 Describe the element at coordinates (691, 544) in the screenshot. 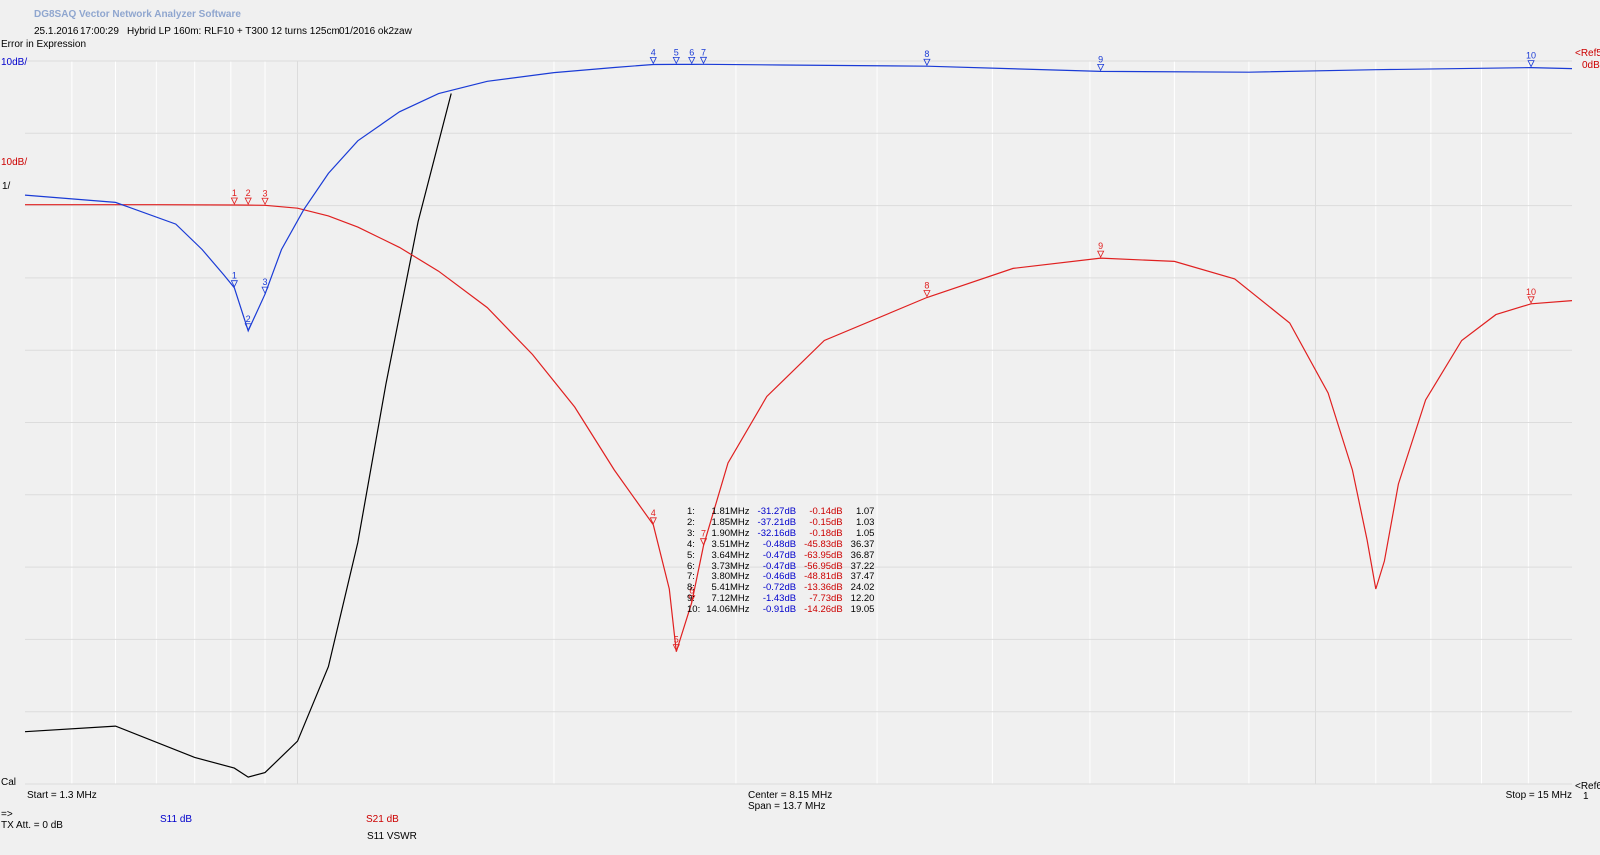

I see `marker-idx-cell: 4:` at that location.